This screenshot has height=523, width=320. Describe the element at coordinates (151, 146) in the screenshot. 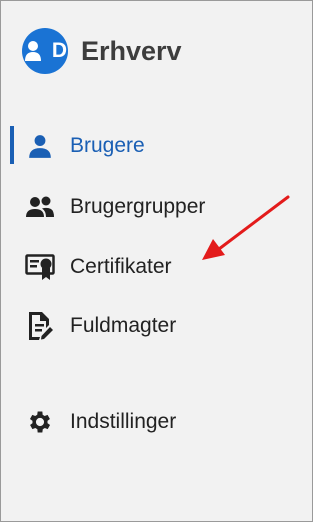

I see `sidebar-item-brugere: Brugere` at that location.